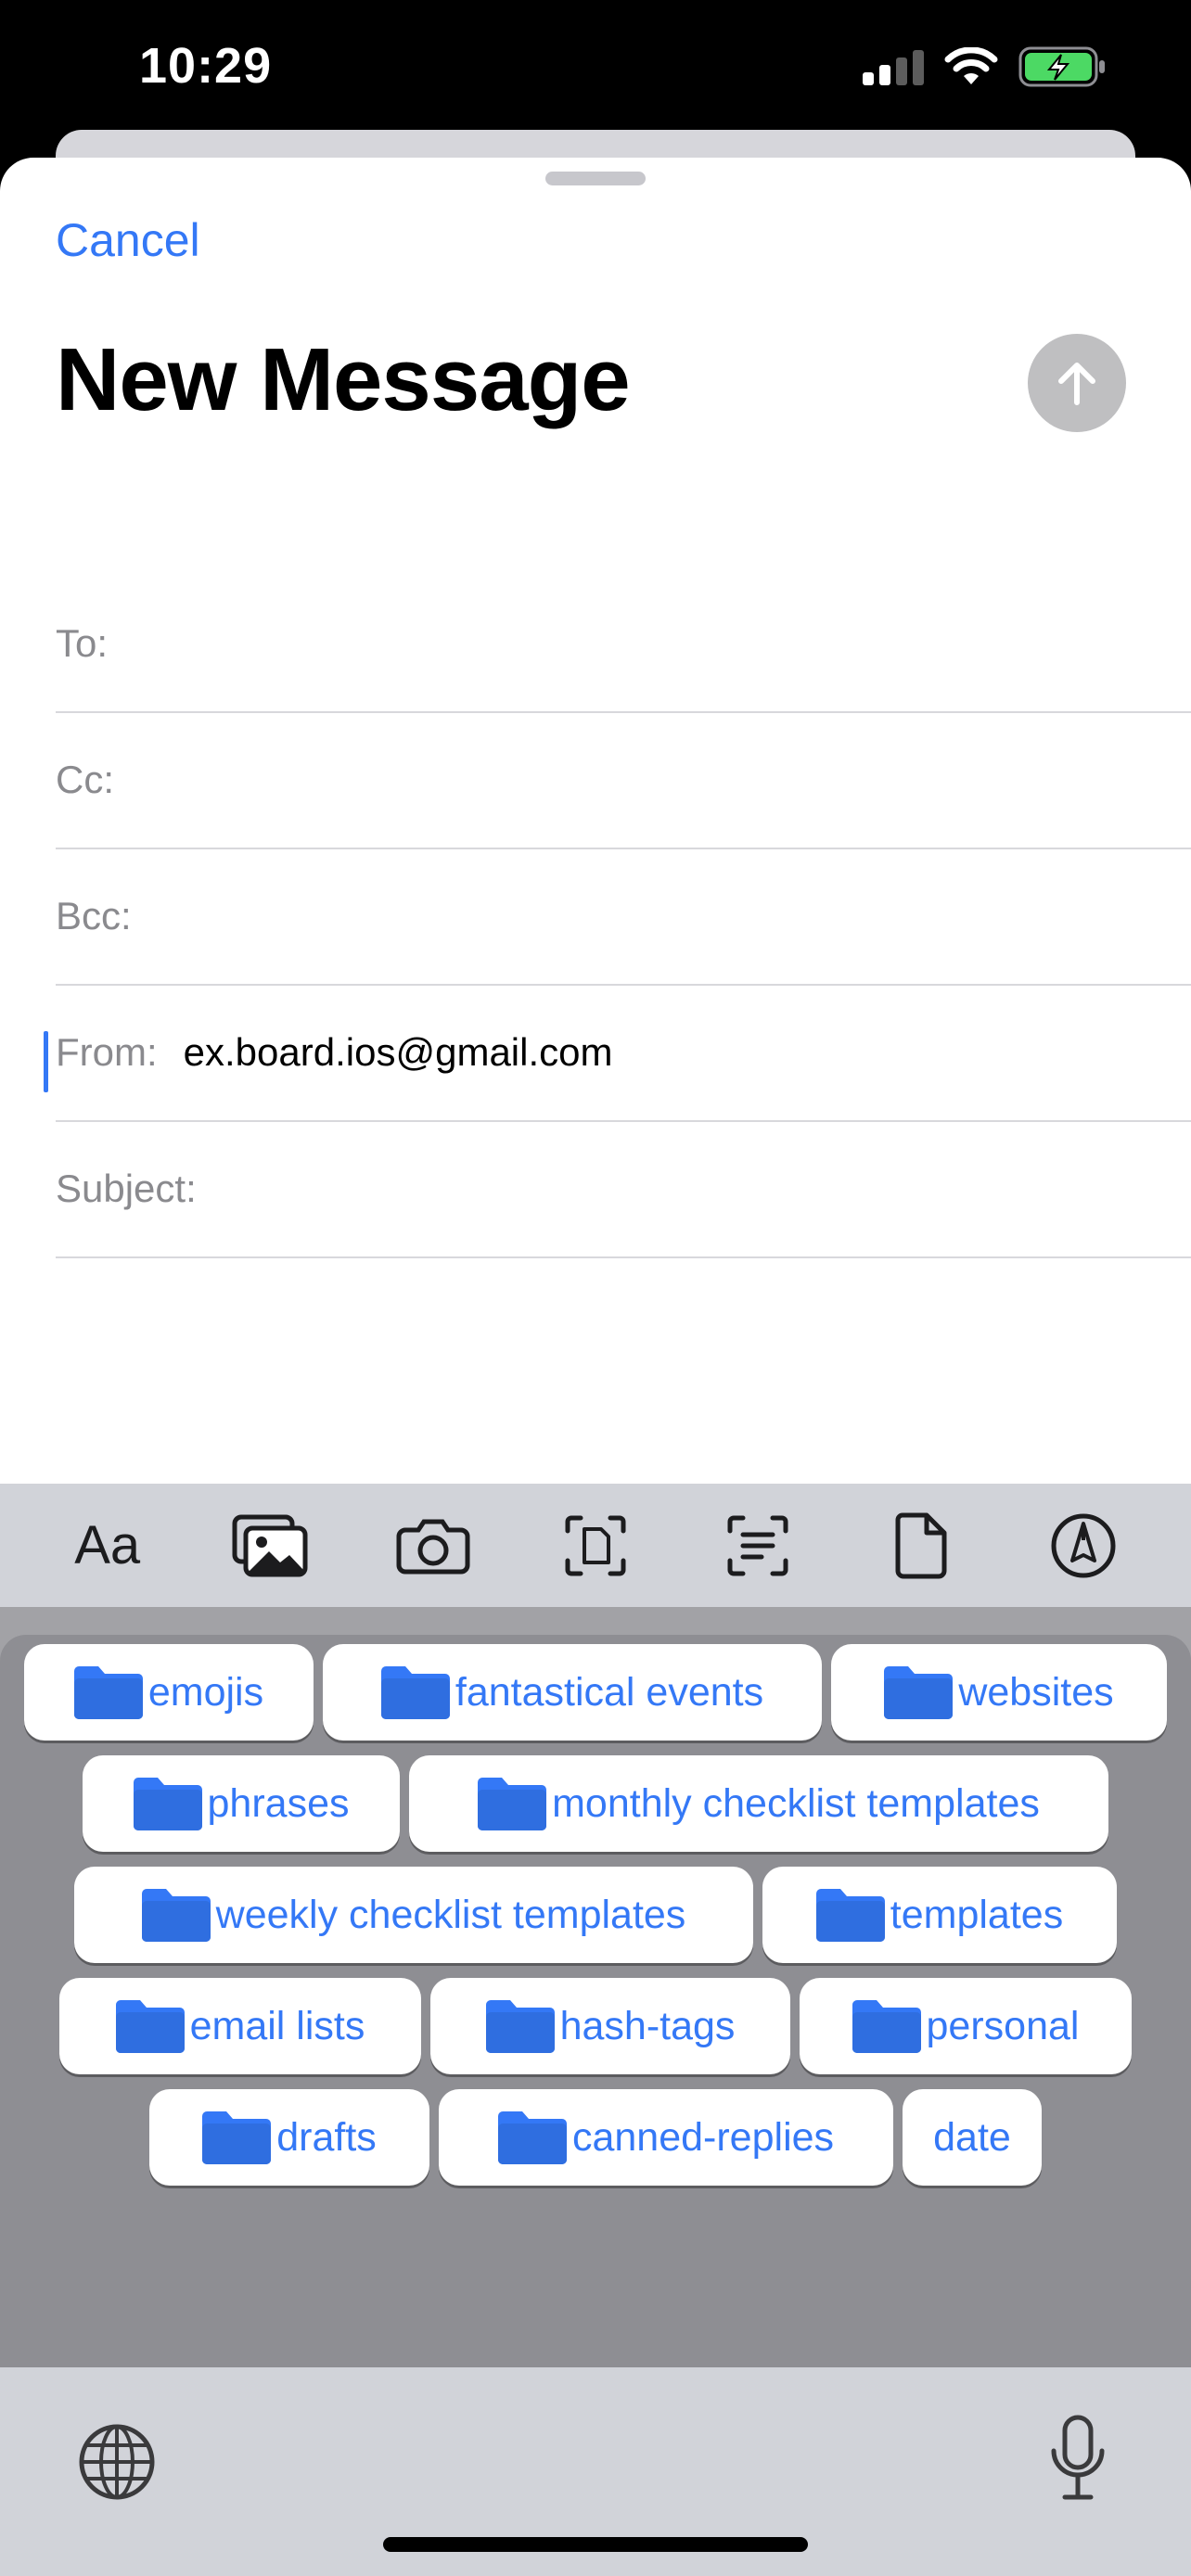  Describe the element at coordinates (46, 1062) in the screenshot. I see `text-cursor` at that location.